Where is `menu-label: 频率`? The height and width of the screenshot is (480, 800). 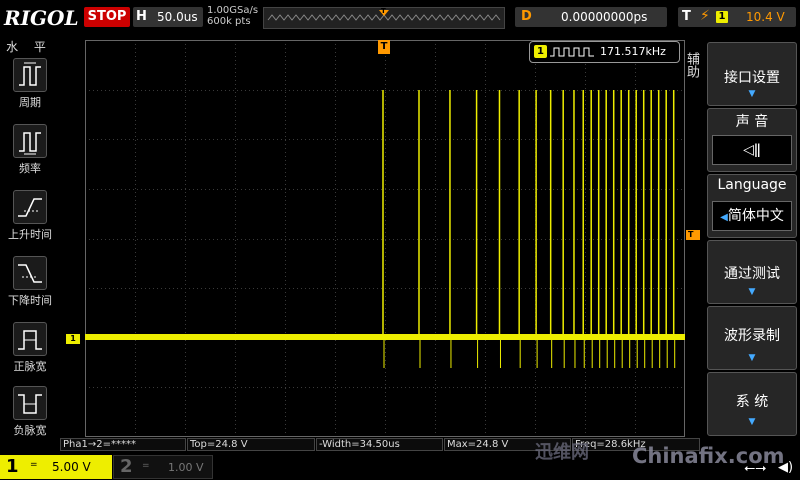
menu-label: 频率 is located at coordinates (30, 168).